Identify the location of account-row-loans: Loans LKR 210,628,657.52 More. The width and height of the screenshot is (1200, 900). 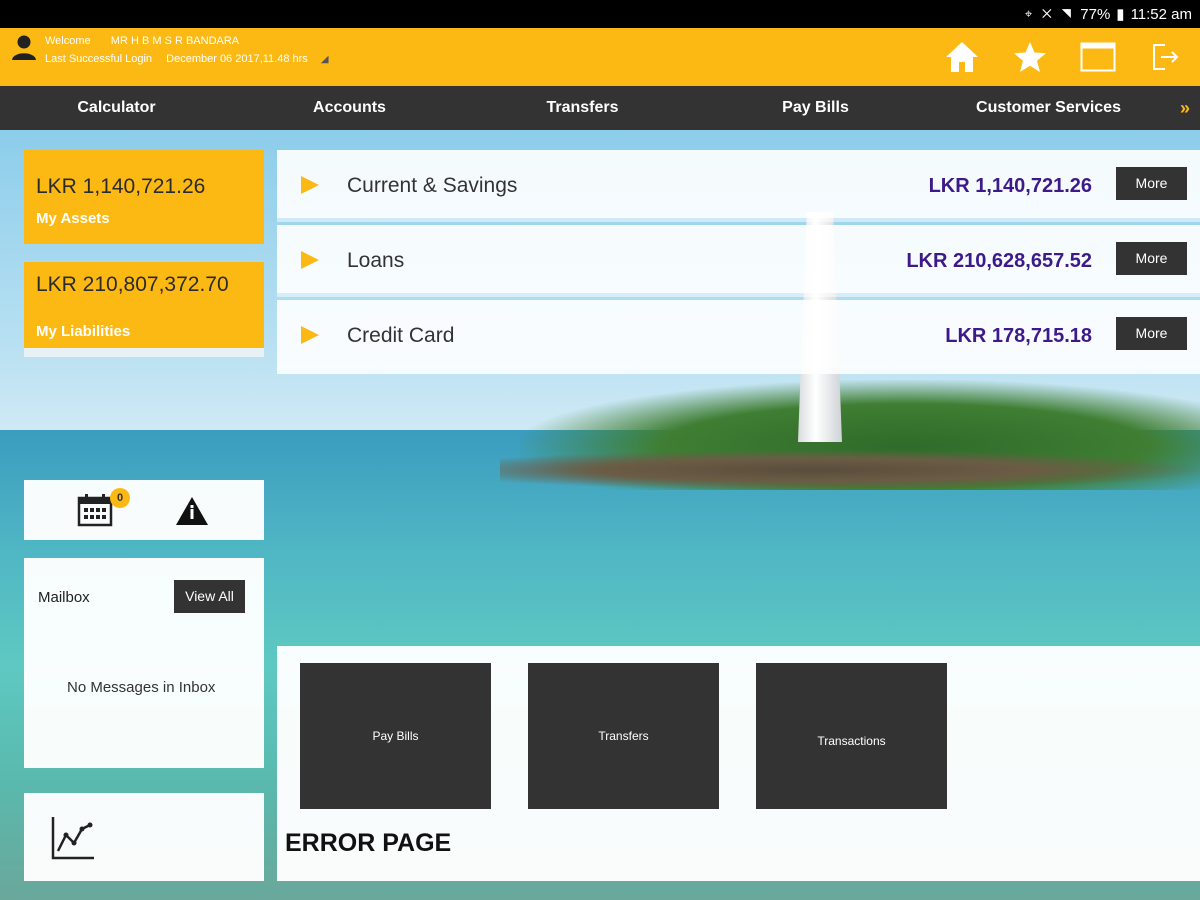
(738, 259).